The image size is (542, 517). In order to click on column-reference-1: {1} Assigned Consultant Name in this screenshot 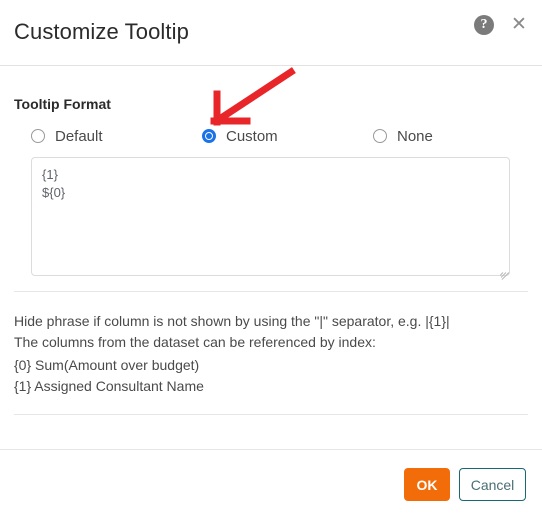, I will do `click(109, 386)`.